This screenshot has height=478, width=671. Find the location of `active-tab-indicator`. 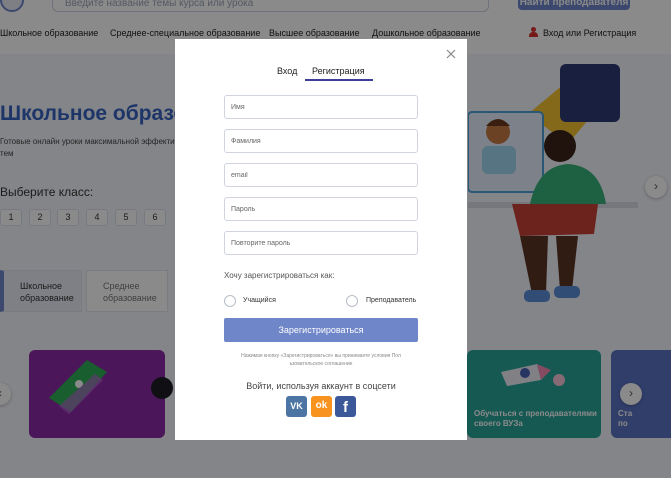

active-tab-indicator is located at coordinates (339, 80).